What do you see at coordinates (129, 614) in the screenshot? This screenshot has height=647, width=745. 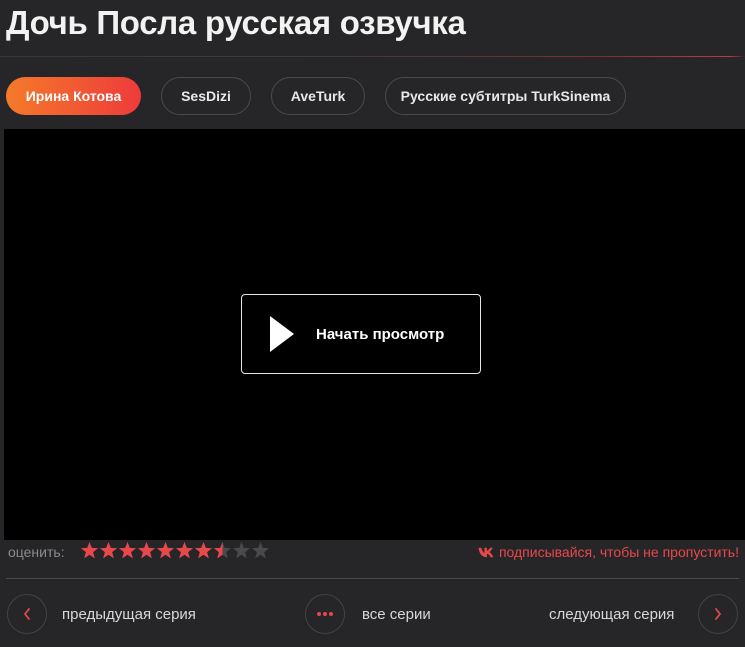 I see `prev-episode-label: предыдущая серия` at bounding box center [129, 614].